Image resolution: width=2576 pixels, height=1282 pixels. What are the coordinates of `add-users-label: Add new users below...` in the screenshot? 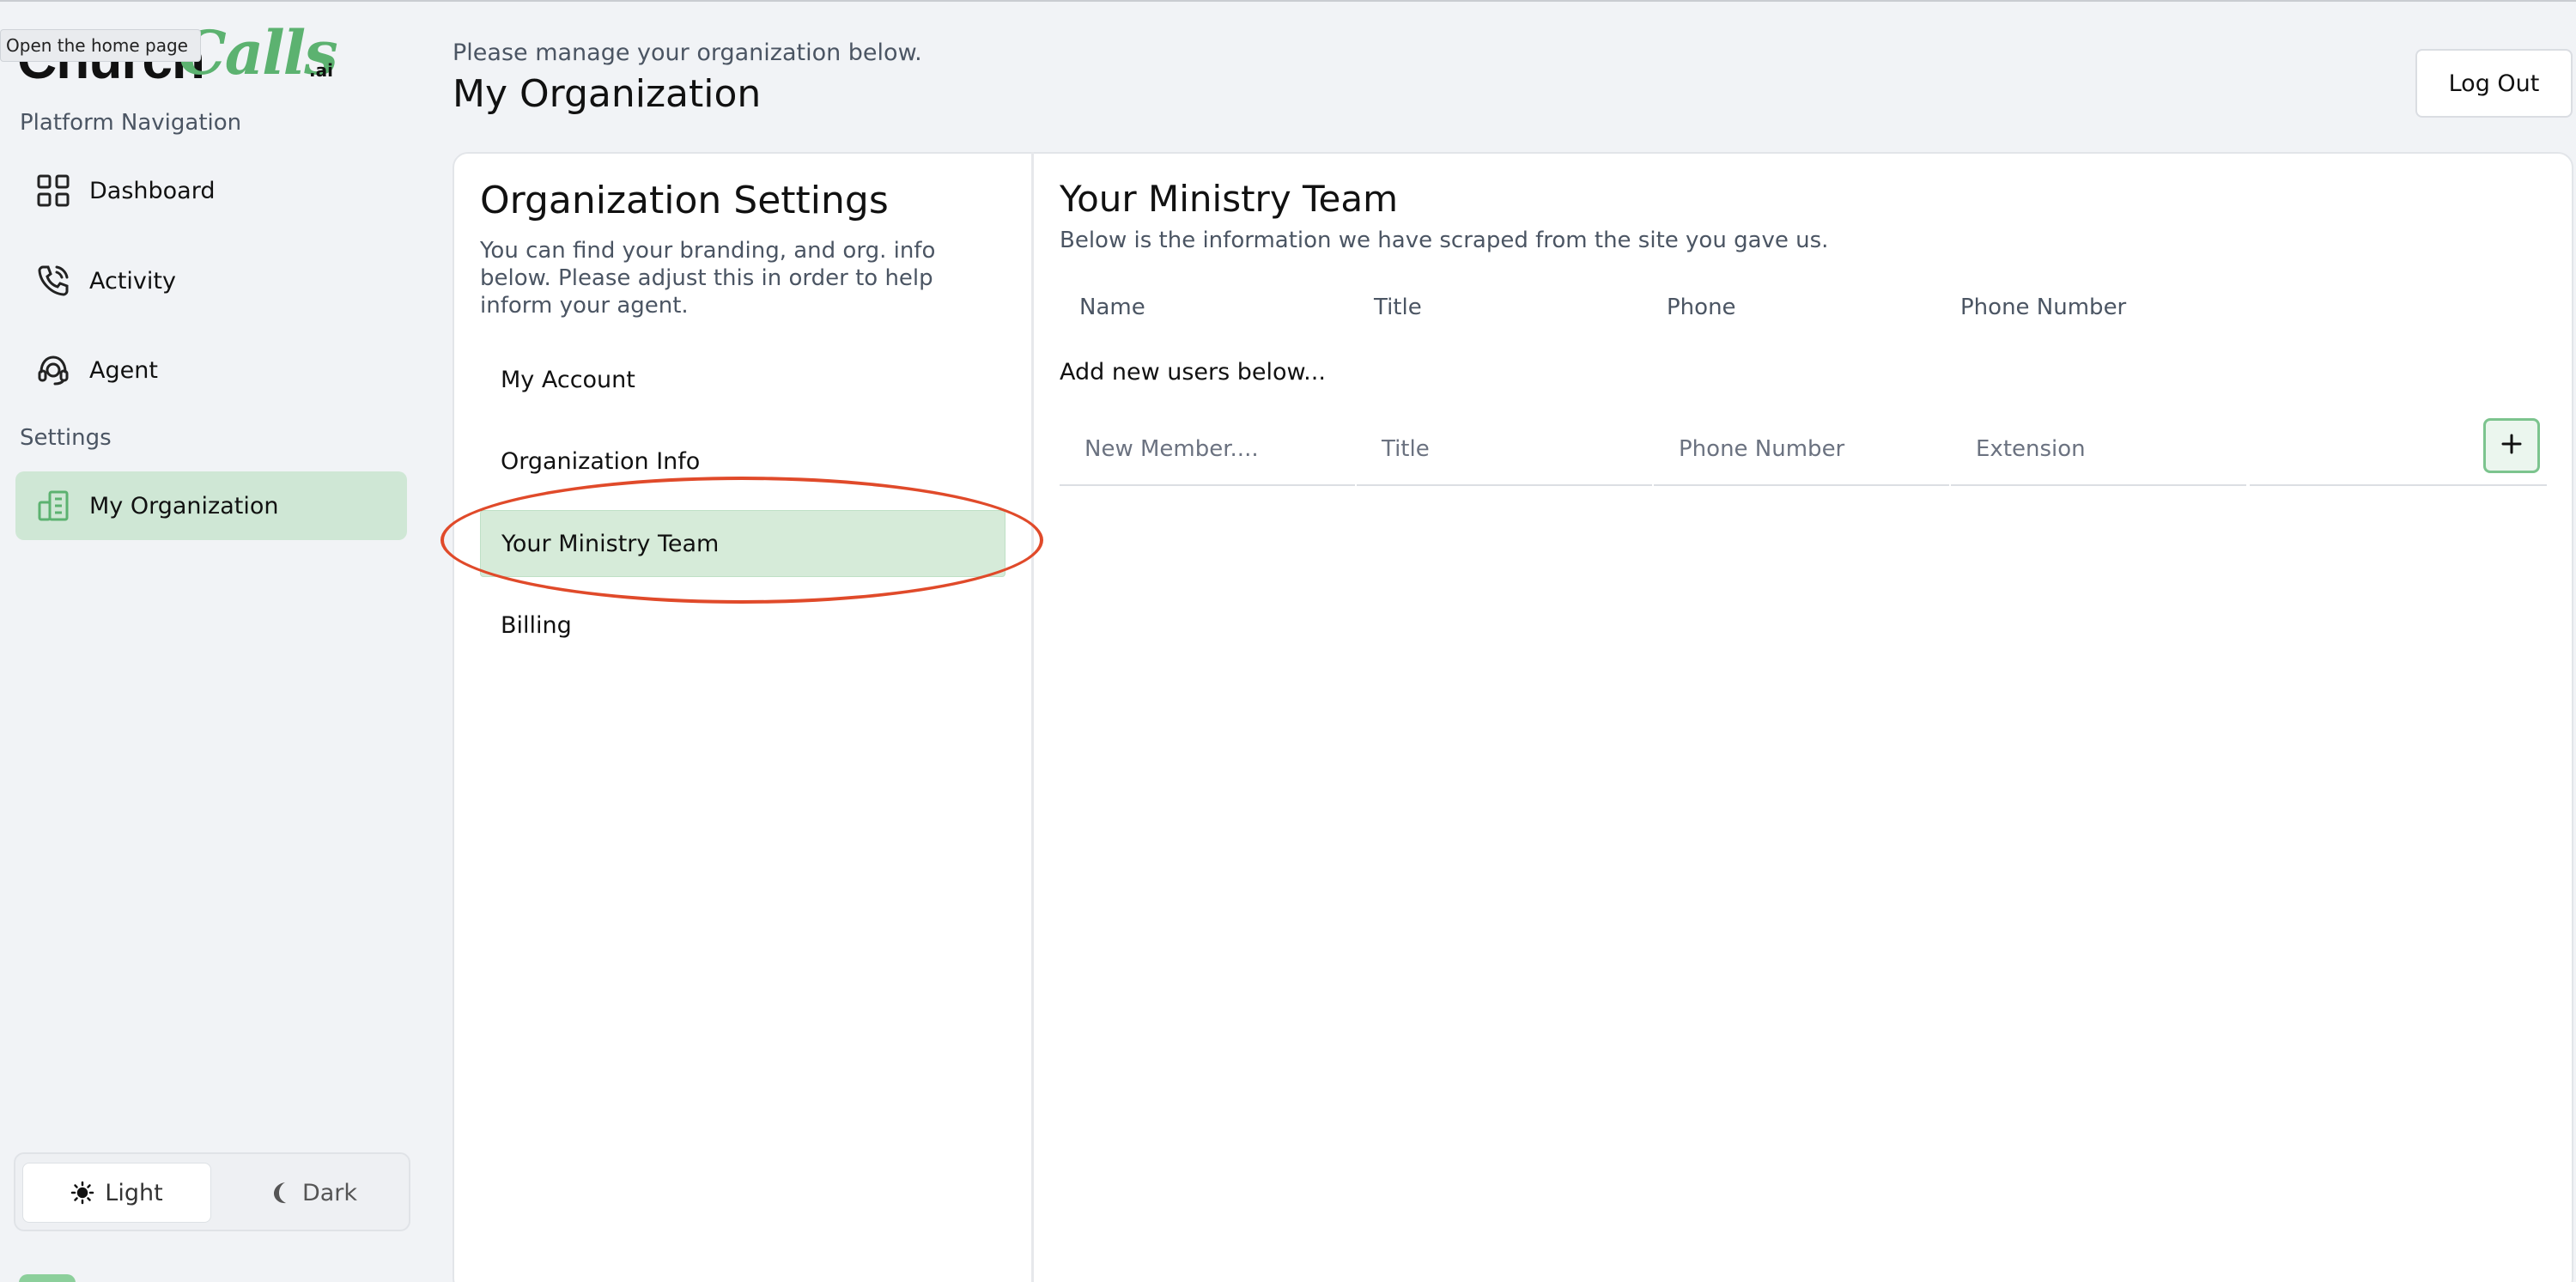 It's located at (1193, 372).